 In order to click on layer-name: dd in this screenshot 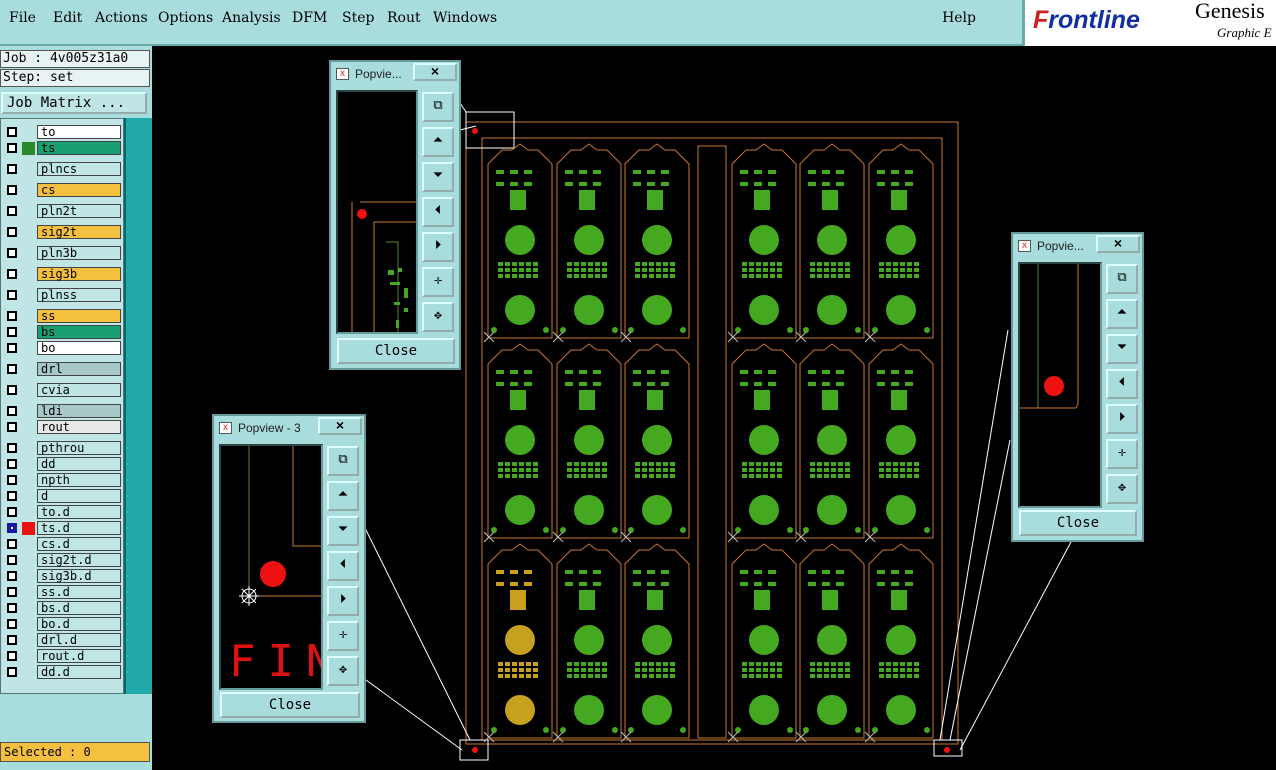, I will do `click(79, 464)`.